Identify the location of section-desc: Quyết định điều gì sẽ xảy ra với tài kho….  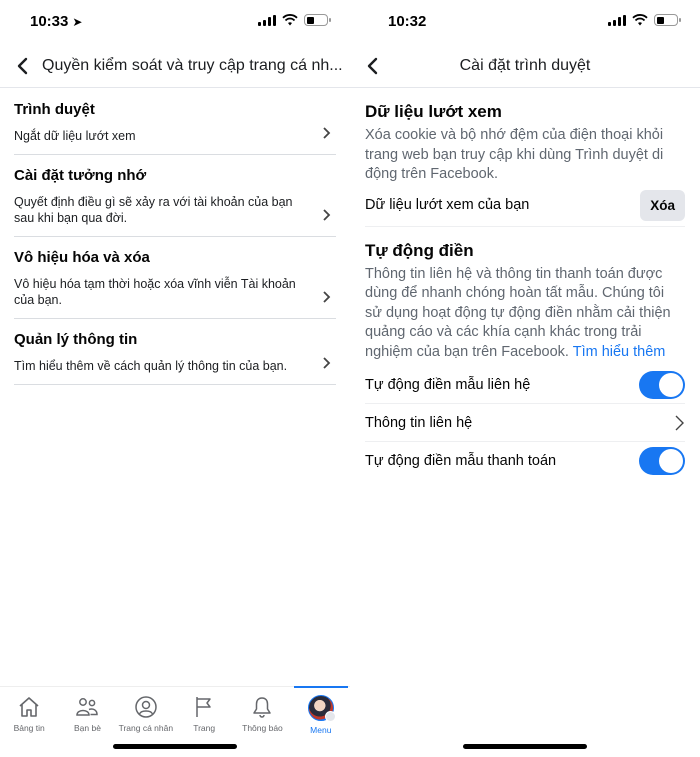
(153, 210).